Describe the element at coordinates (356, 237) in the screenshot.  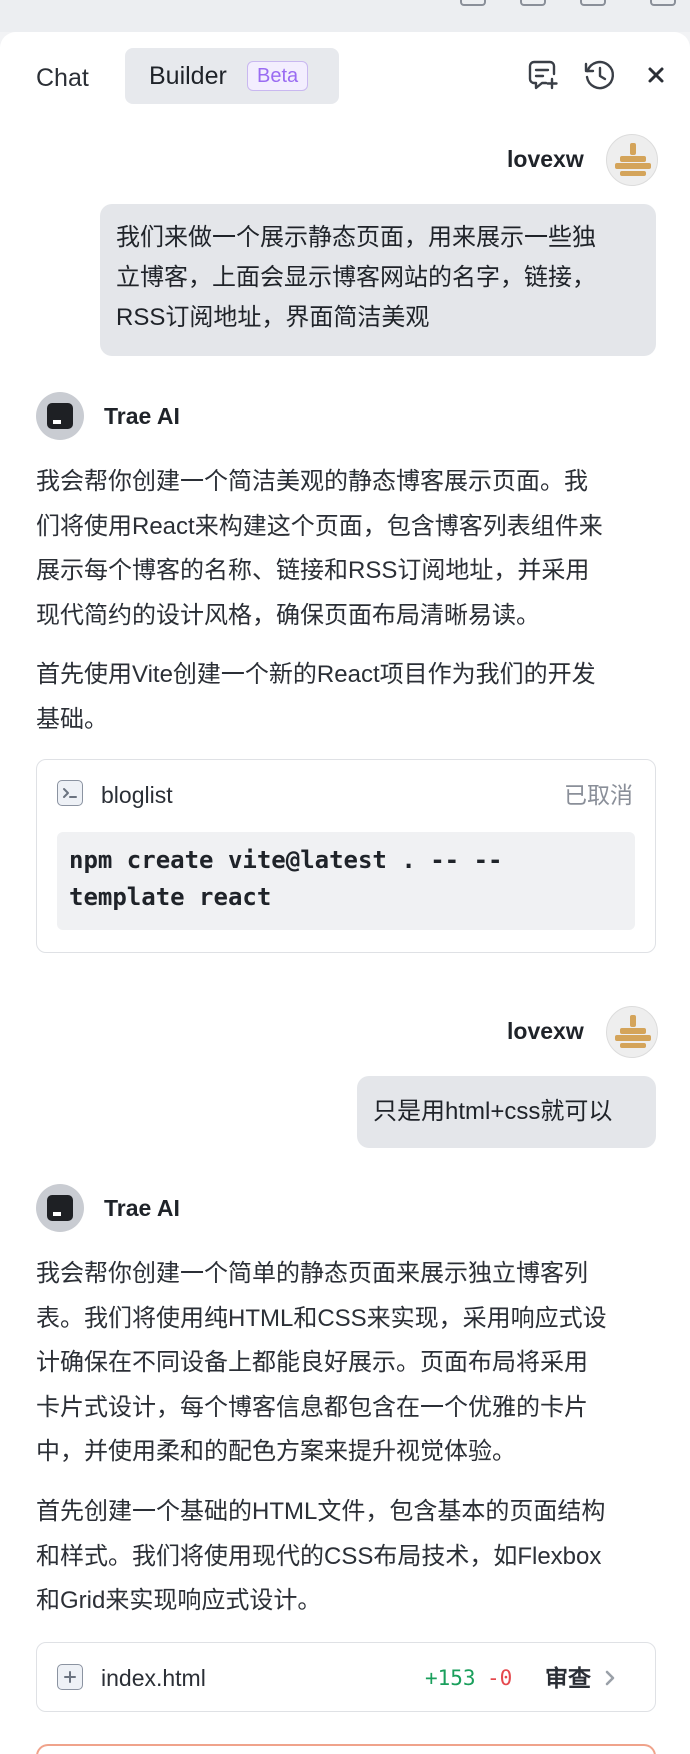
I see `message-line: 我们来做一个展示静态页面，用来展示一些独` at that location.